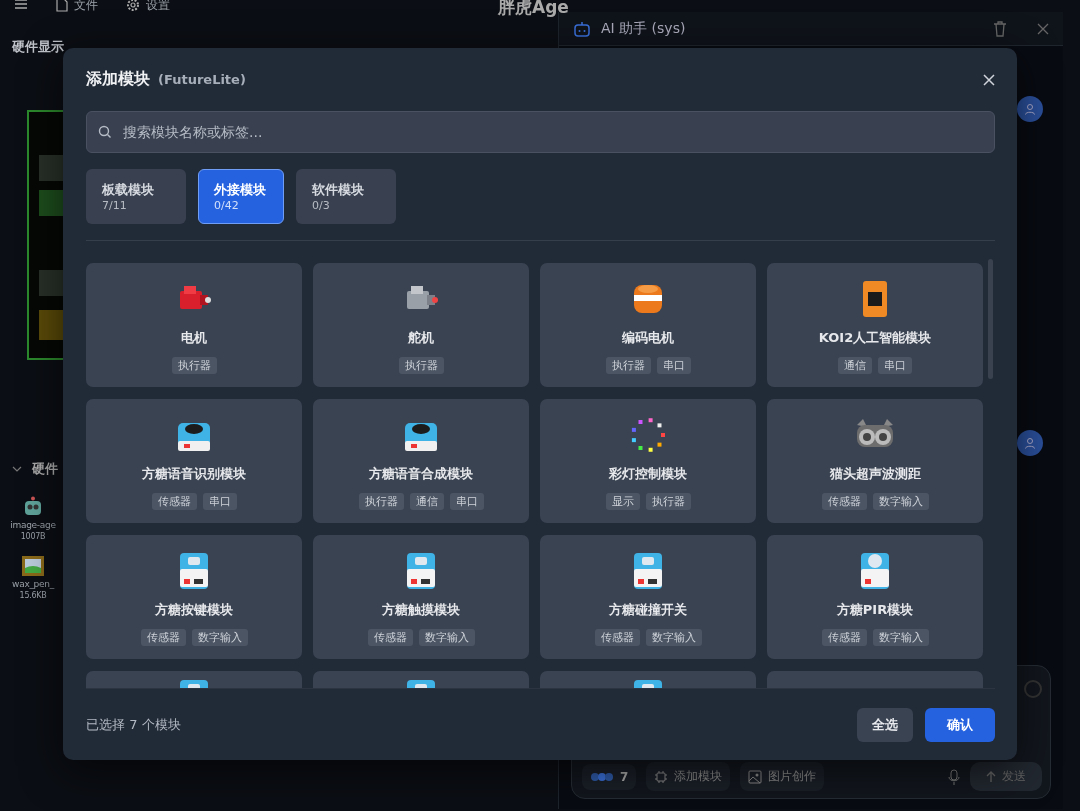  What do you see at coordinates (33, 584) in the screenshot?
I see `file-name: wax_pen_` at bounding box center [33, 584].